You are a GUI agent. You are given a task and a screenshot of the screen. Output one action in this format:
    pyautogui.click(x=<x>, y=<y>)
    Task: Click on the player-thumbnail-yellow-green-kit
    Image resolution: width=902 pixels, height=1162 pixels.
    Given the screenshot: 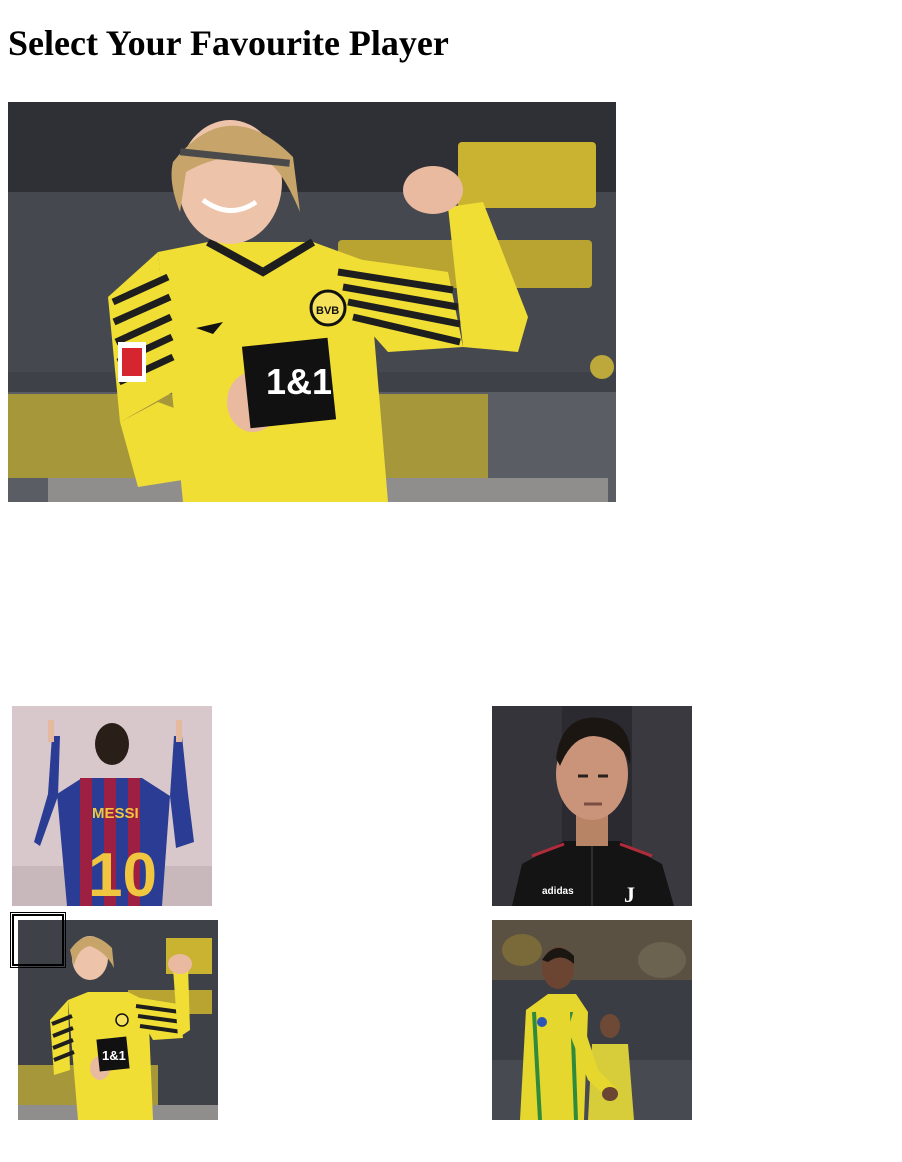 What is the action you would take?
    pyautogui.click(x=592, y=1020)
    